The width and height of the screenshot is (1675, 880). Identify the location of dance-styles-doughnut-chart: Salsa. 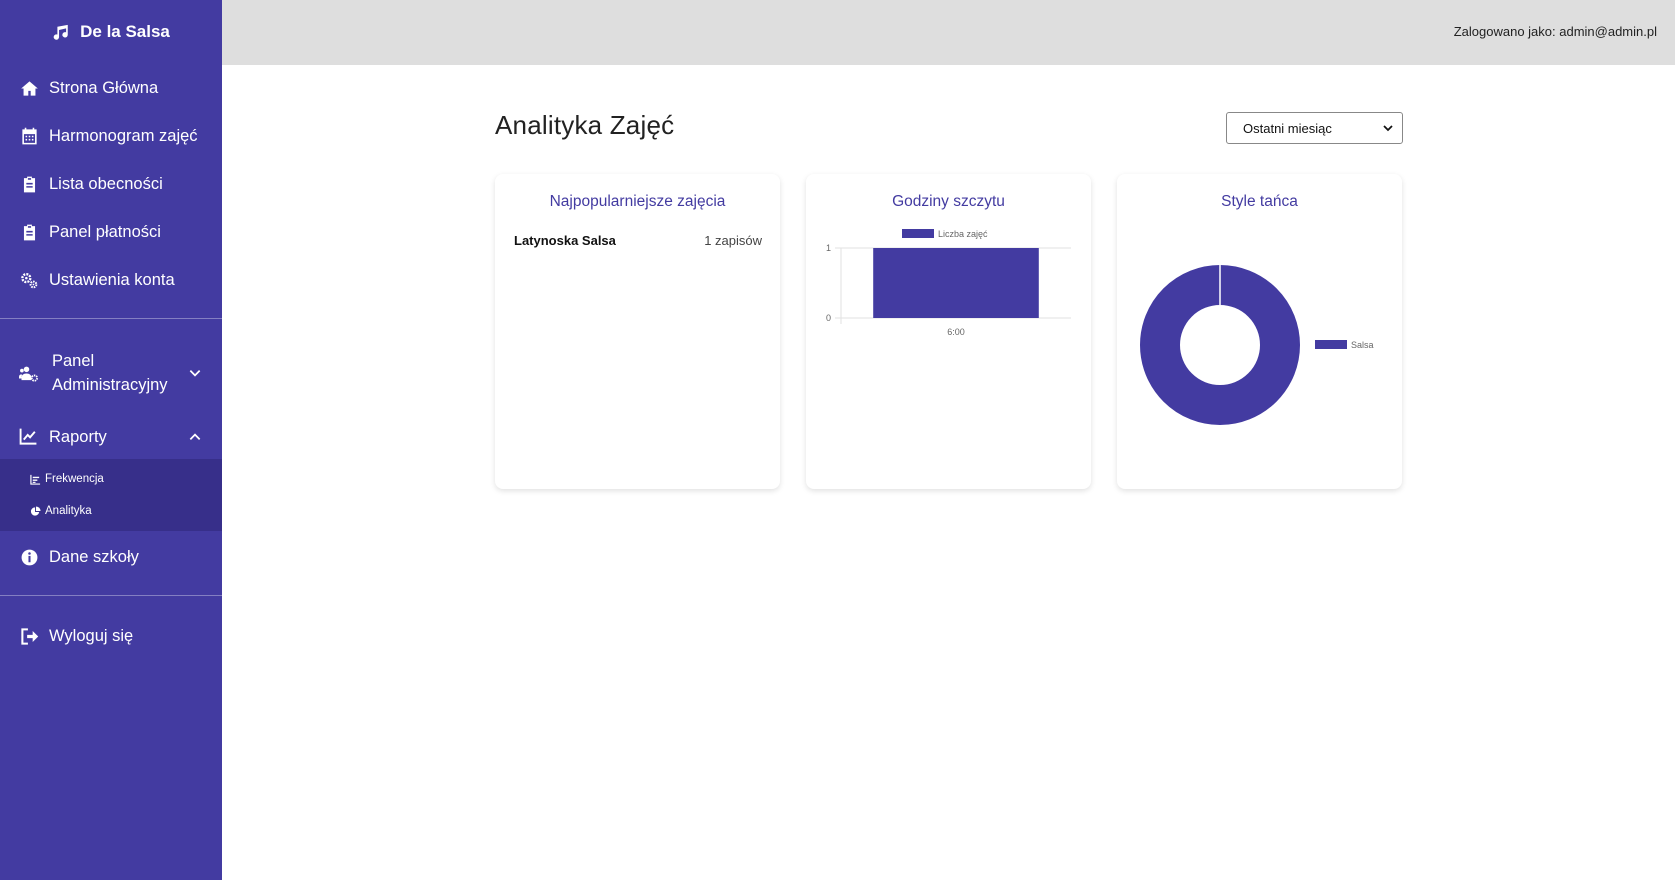
(1257, 345).